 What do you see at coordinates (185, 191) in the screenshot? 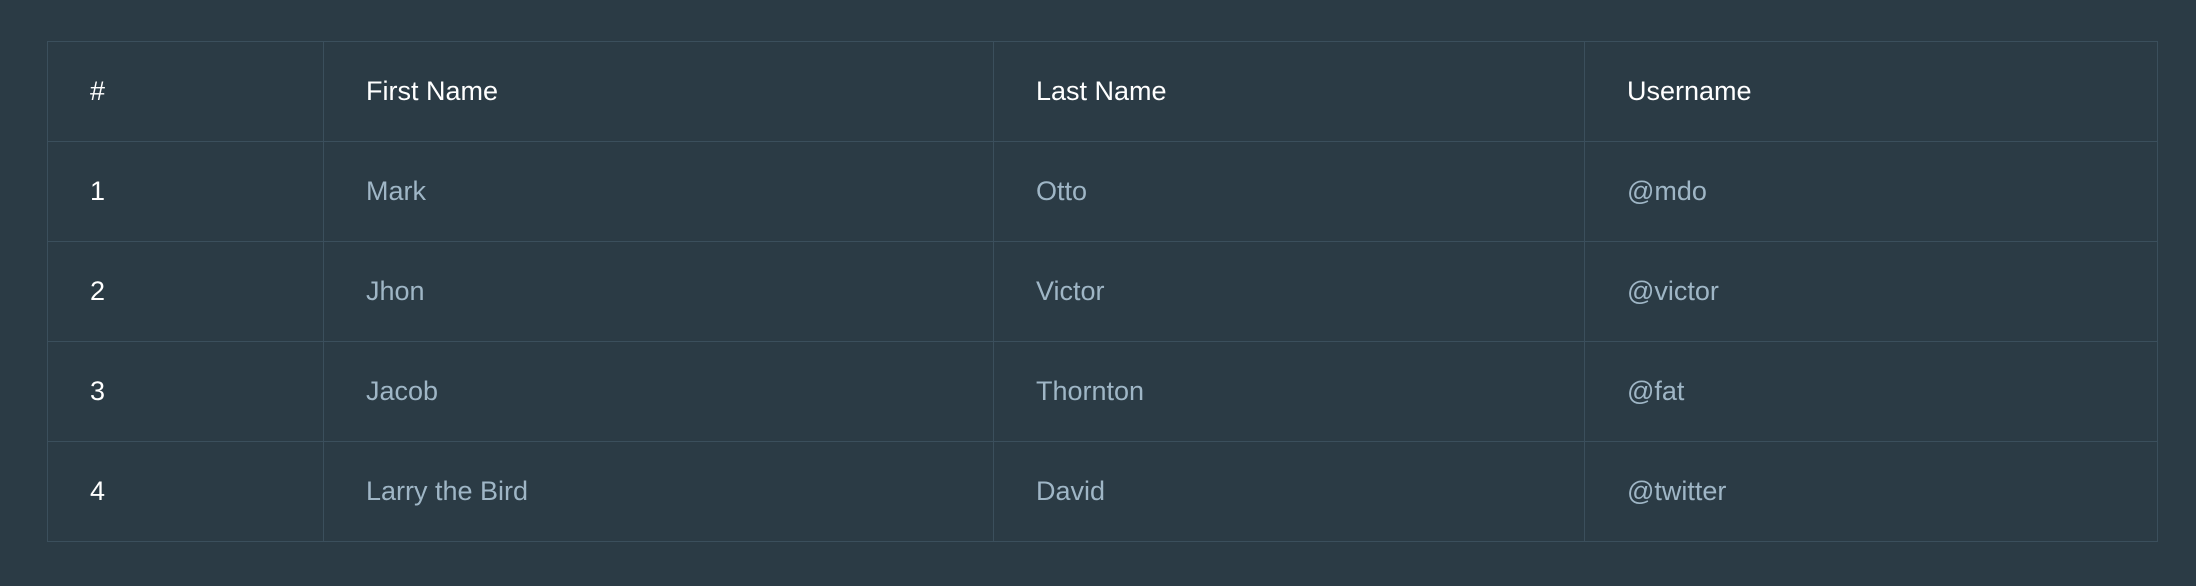
I see `row-index-cell: 1` at bounding box center [185, 191].